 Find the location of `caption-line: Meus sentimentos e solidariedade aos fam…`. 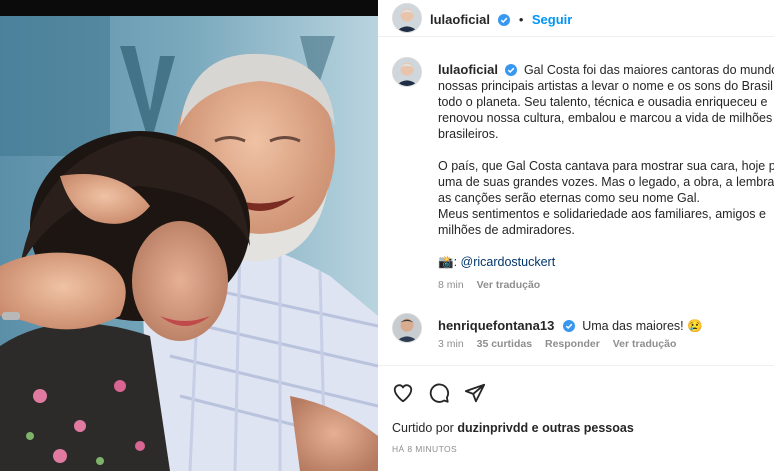

caption-line: Meus sentimentos e solidariedade aos fam… is located at coordinates (602, 214).